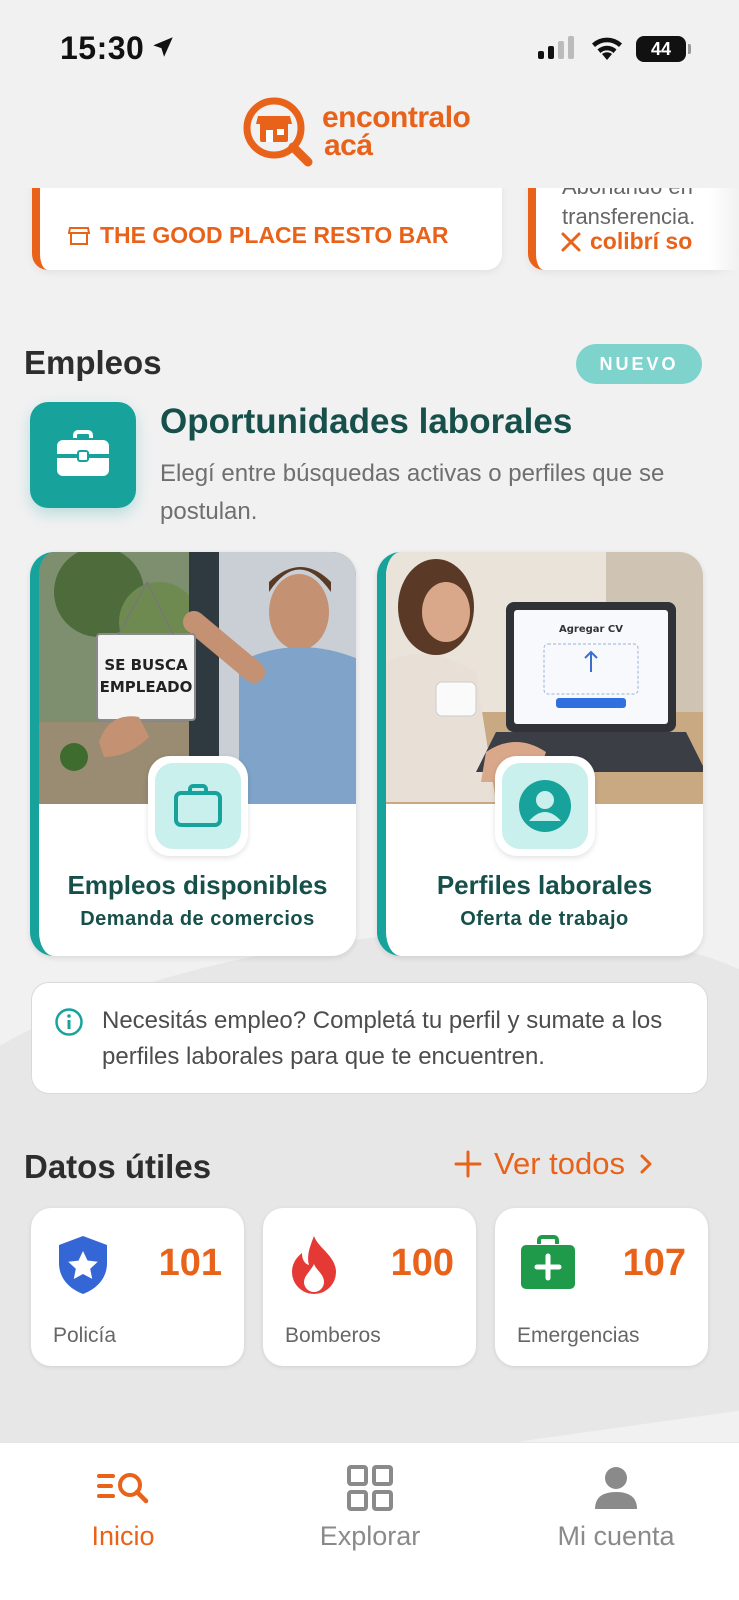 Image resolution: width=739 pixels, height=1600 pixels. What do you see at coordinates (639, 364) in the screenshot?
I see `new-badge: NUEVO` at bounding box center [639, 364].